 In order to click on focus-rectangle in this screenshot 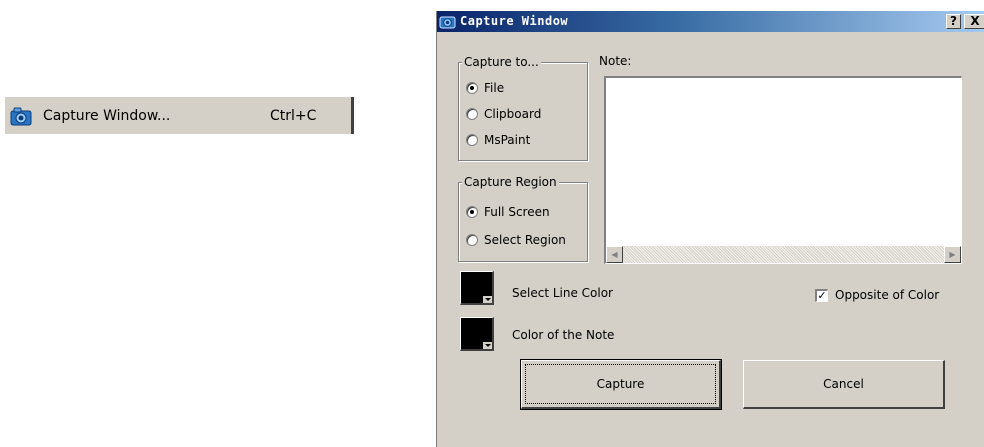, I will do `click(620, 384)`.